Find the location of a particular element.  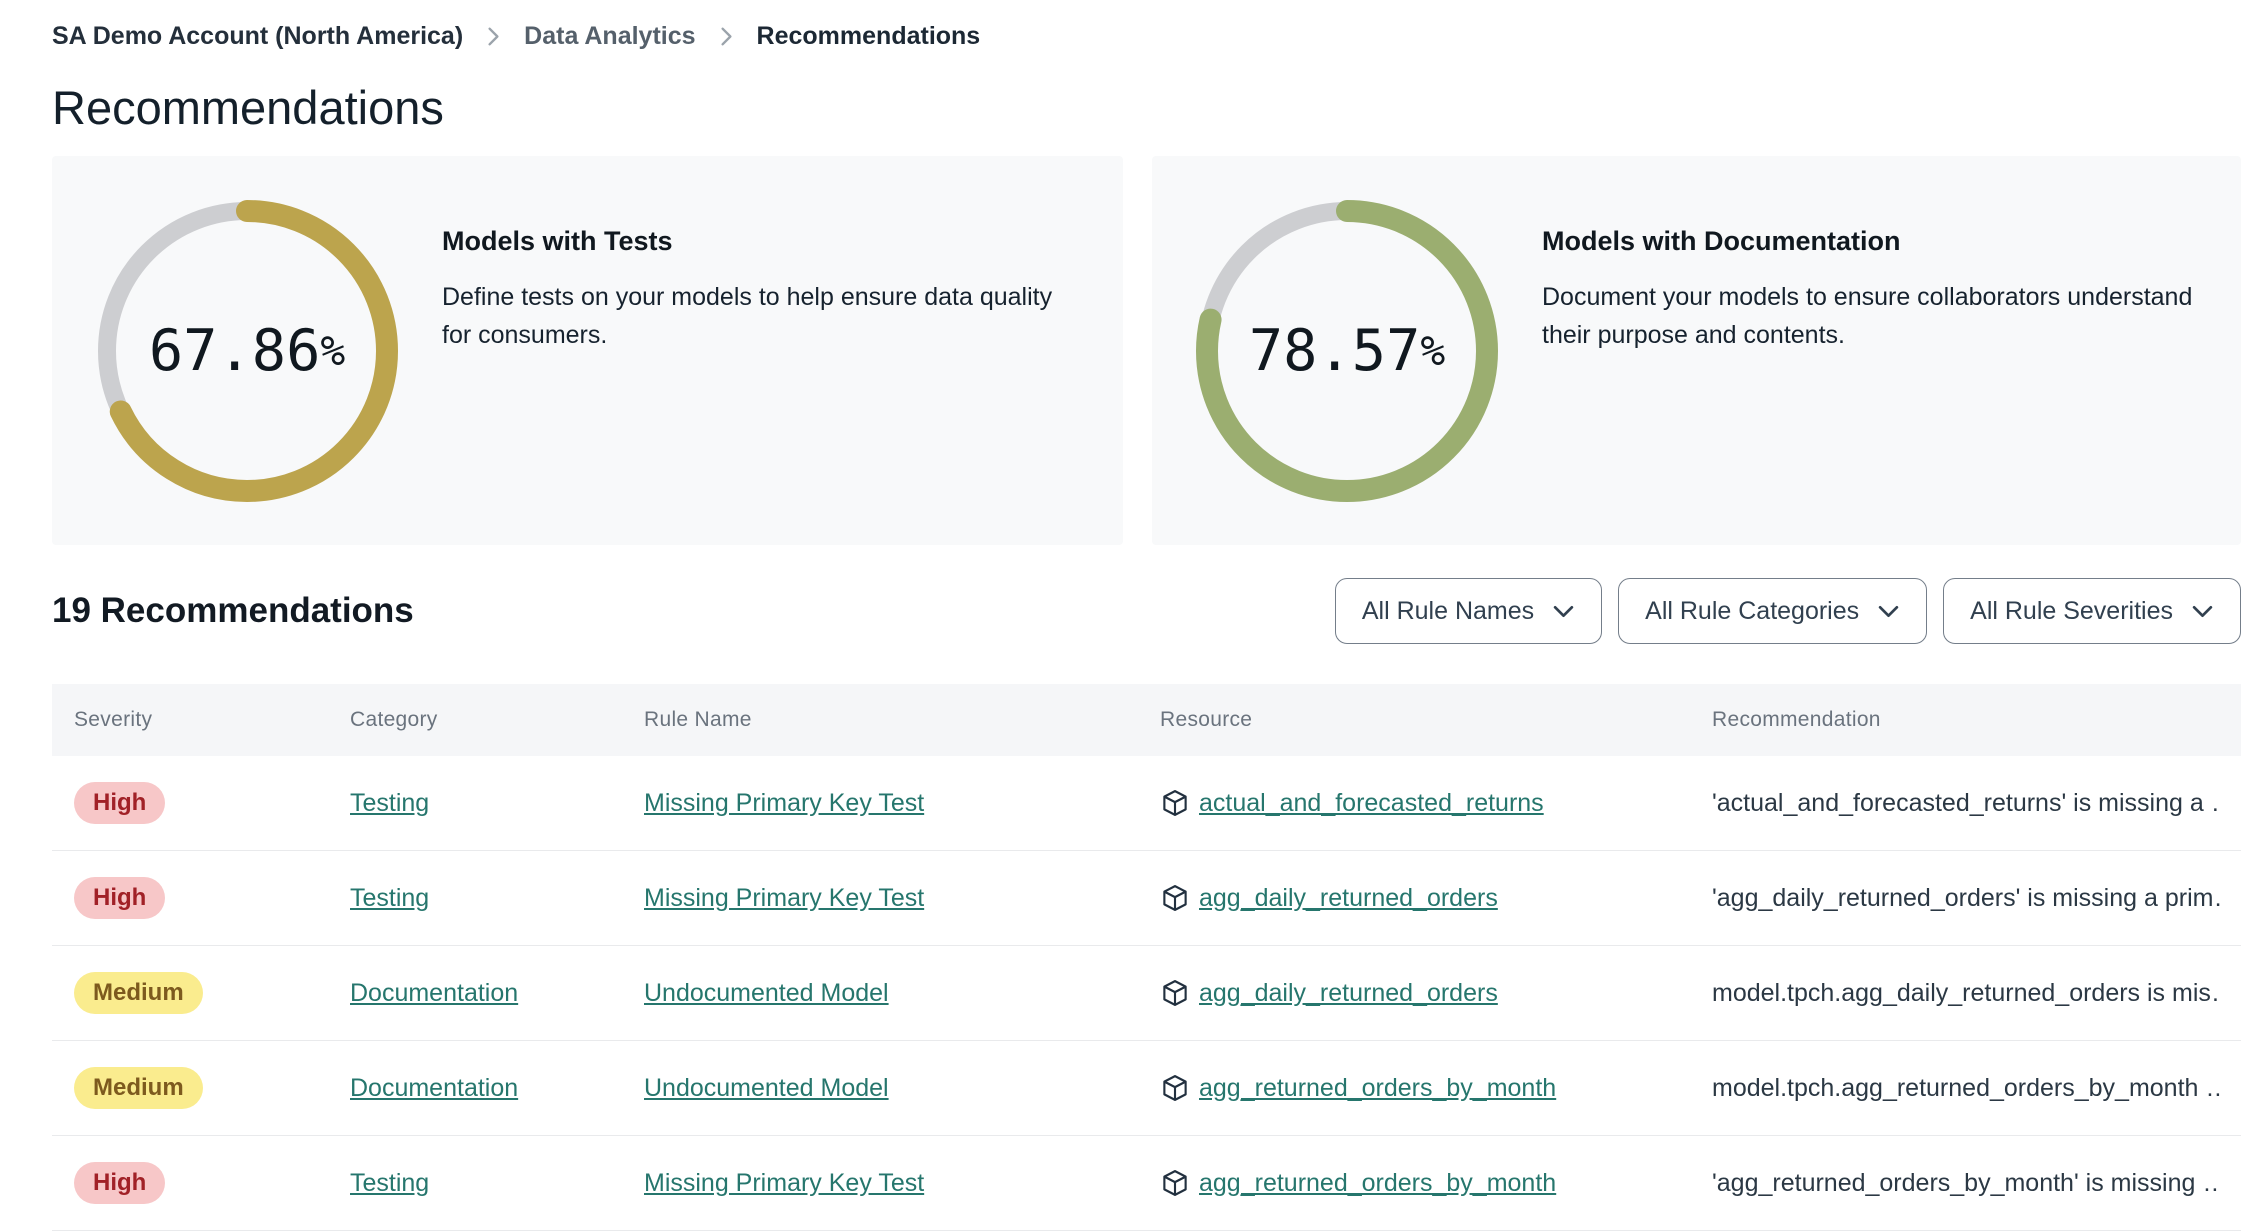

rule-names-filter-dropdown: All Rule Names is located at coordinates (1468, 611).